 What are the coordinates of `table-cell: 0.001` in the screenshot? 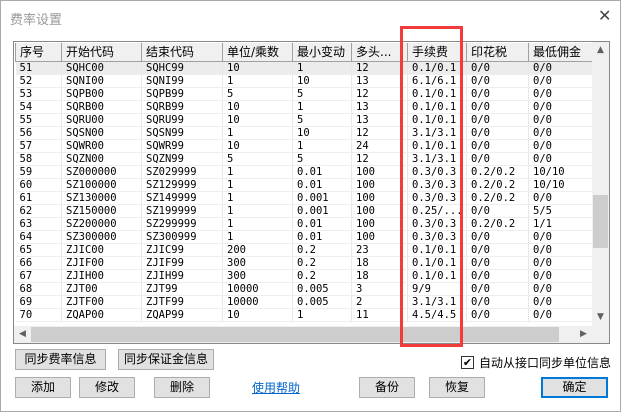 It's located at (322, 198).